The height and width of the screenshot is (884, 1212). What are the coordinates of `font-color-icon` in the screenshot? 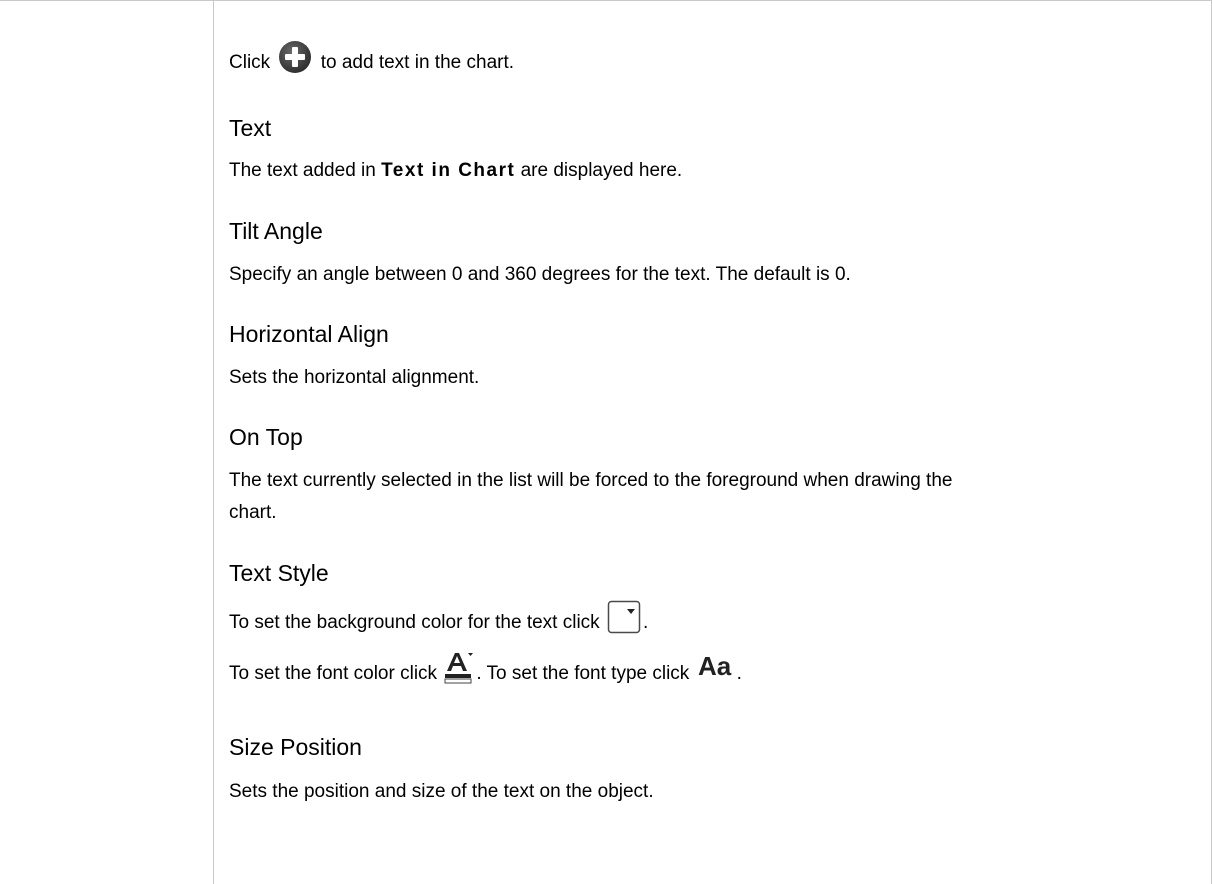 It's located at (459, 668).